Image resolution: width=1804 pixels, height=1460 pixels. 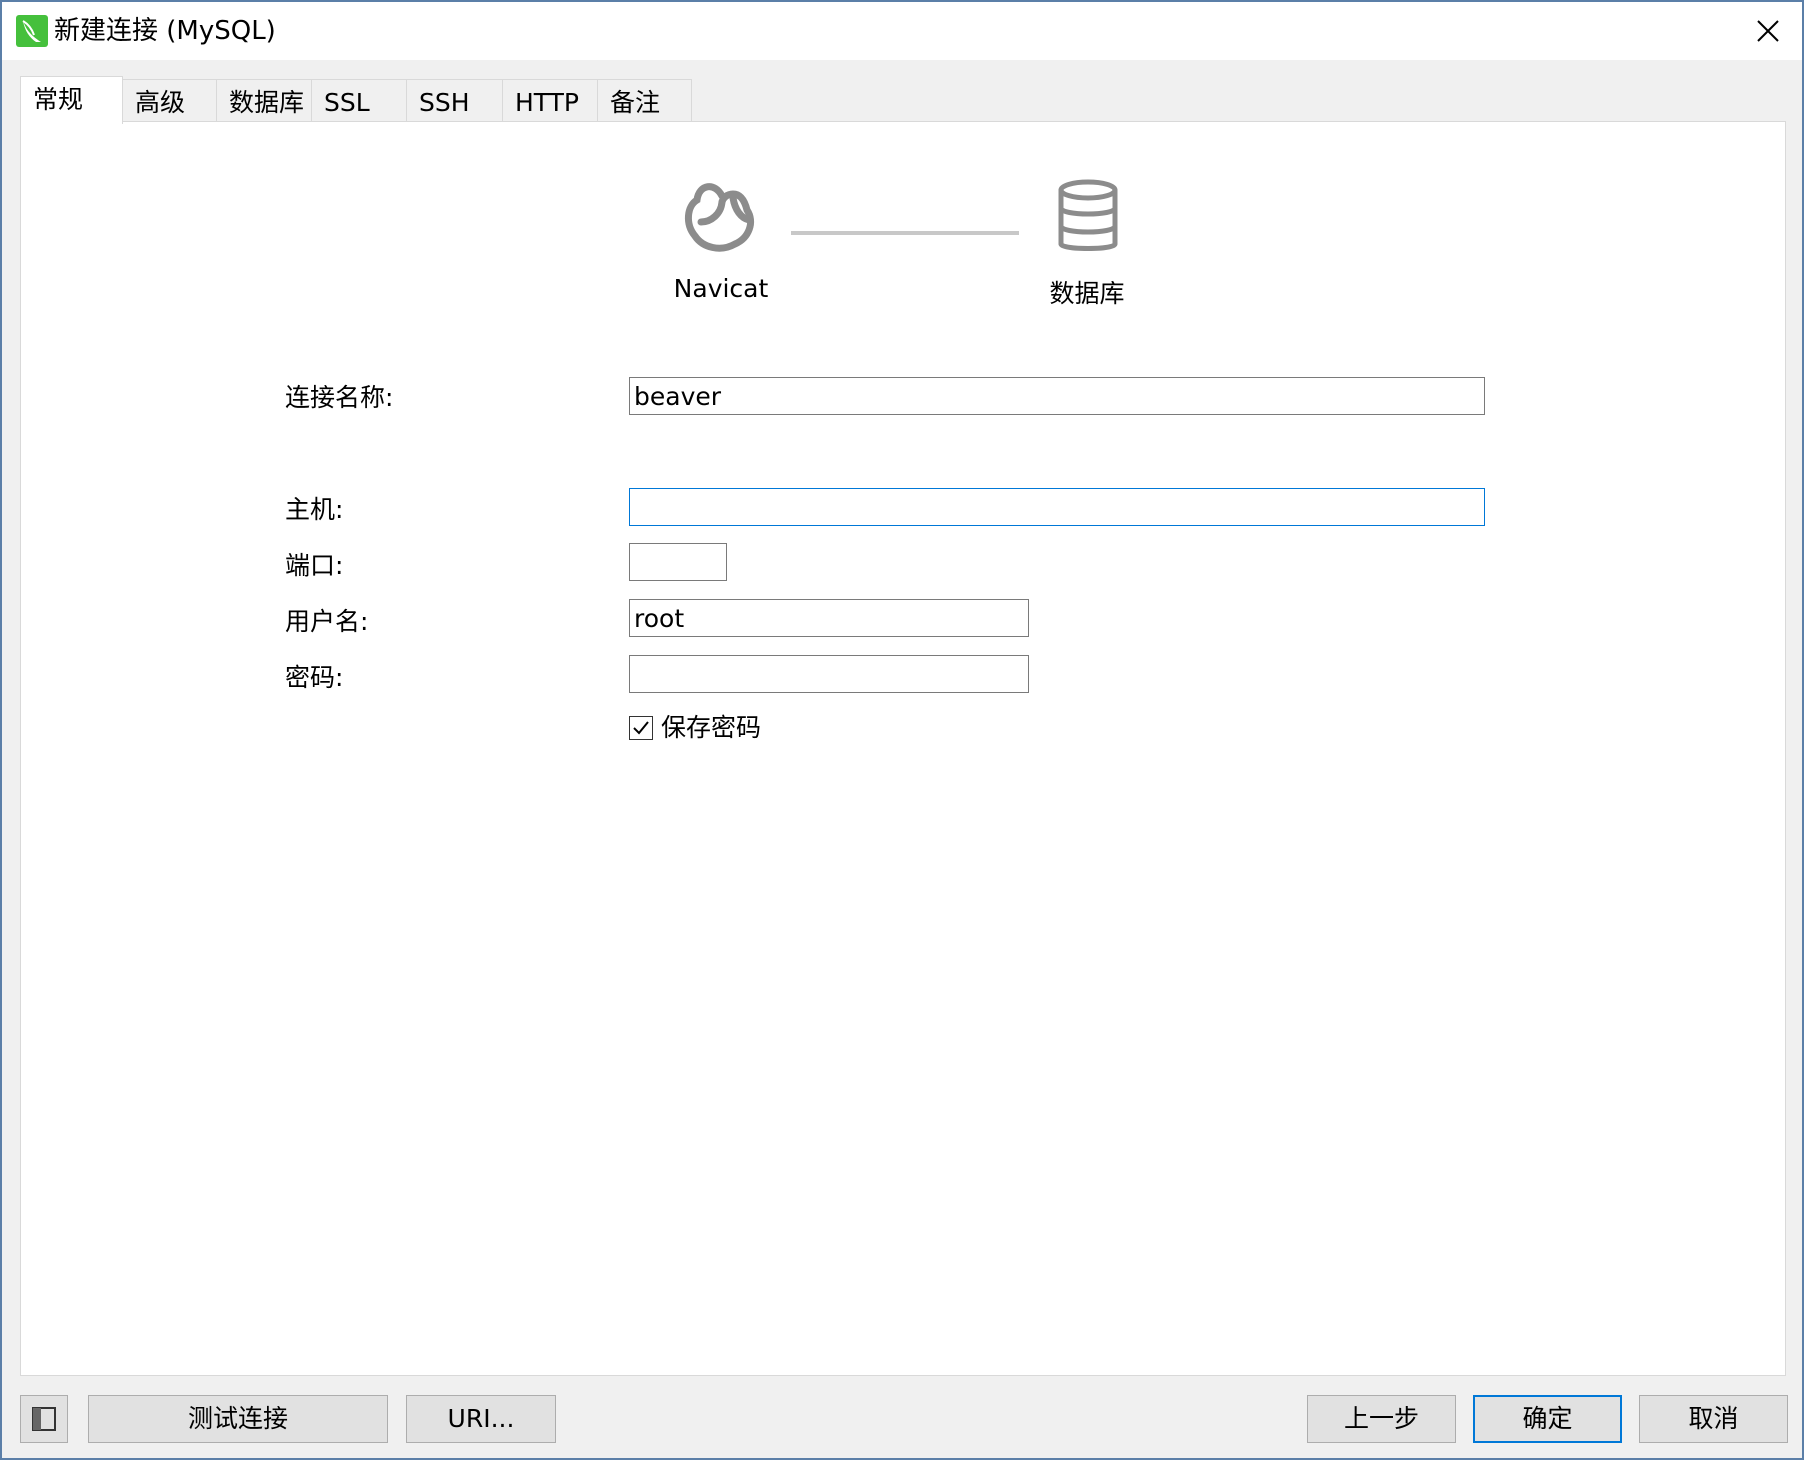 I want to click on tab-general: 常规, so click(x=71, y=100).